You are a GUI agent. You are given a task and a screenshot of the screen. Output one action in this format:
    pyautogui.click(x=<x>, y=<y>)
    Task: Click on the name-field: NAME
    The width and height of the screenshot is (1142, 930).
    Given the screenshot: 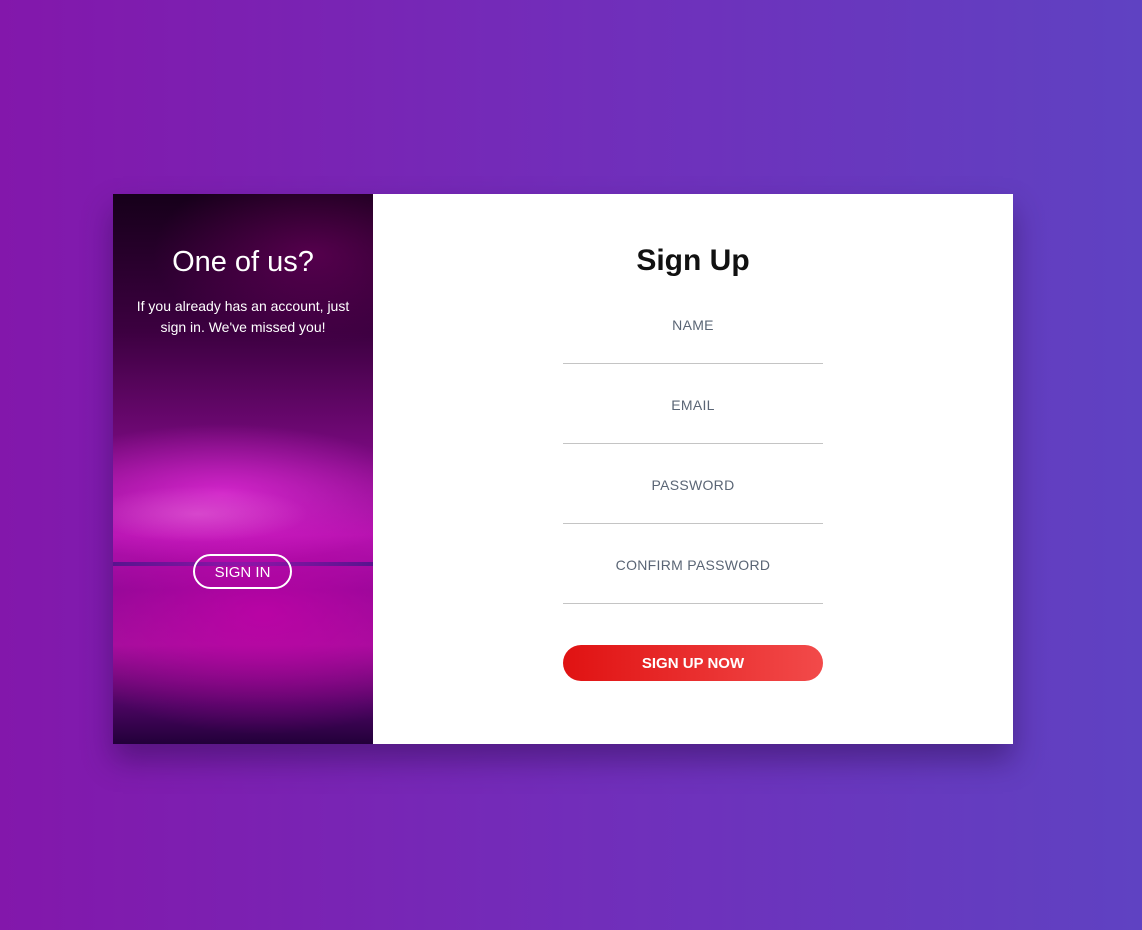 What is the action you would take?
    pyautogui.click(x=693, y=336)
    